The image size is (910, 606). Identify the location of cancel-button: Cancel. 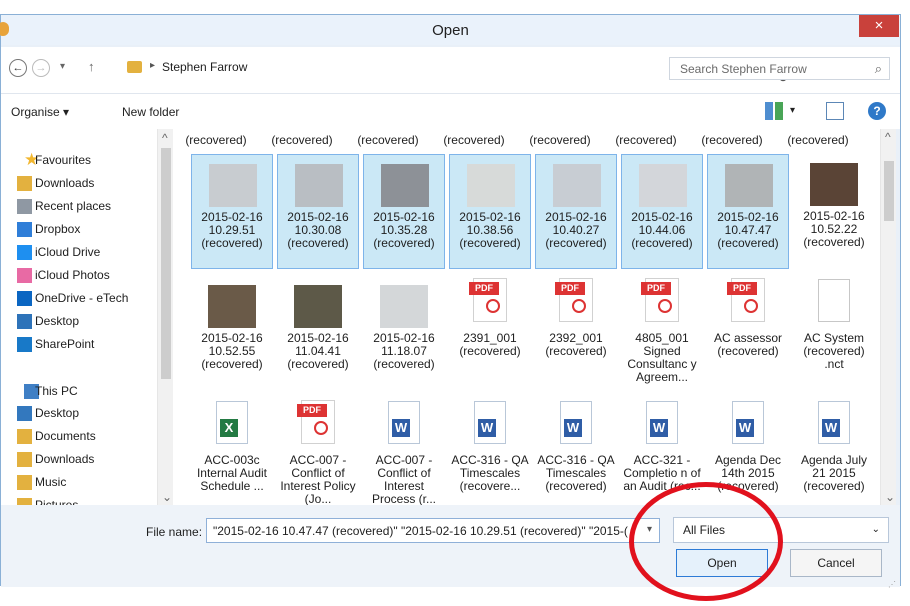
(836, 563).